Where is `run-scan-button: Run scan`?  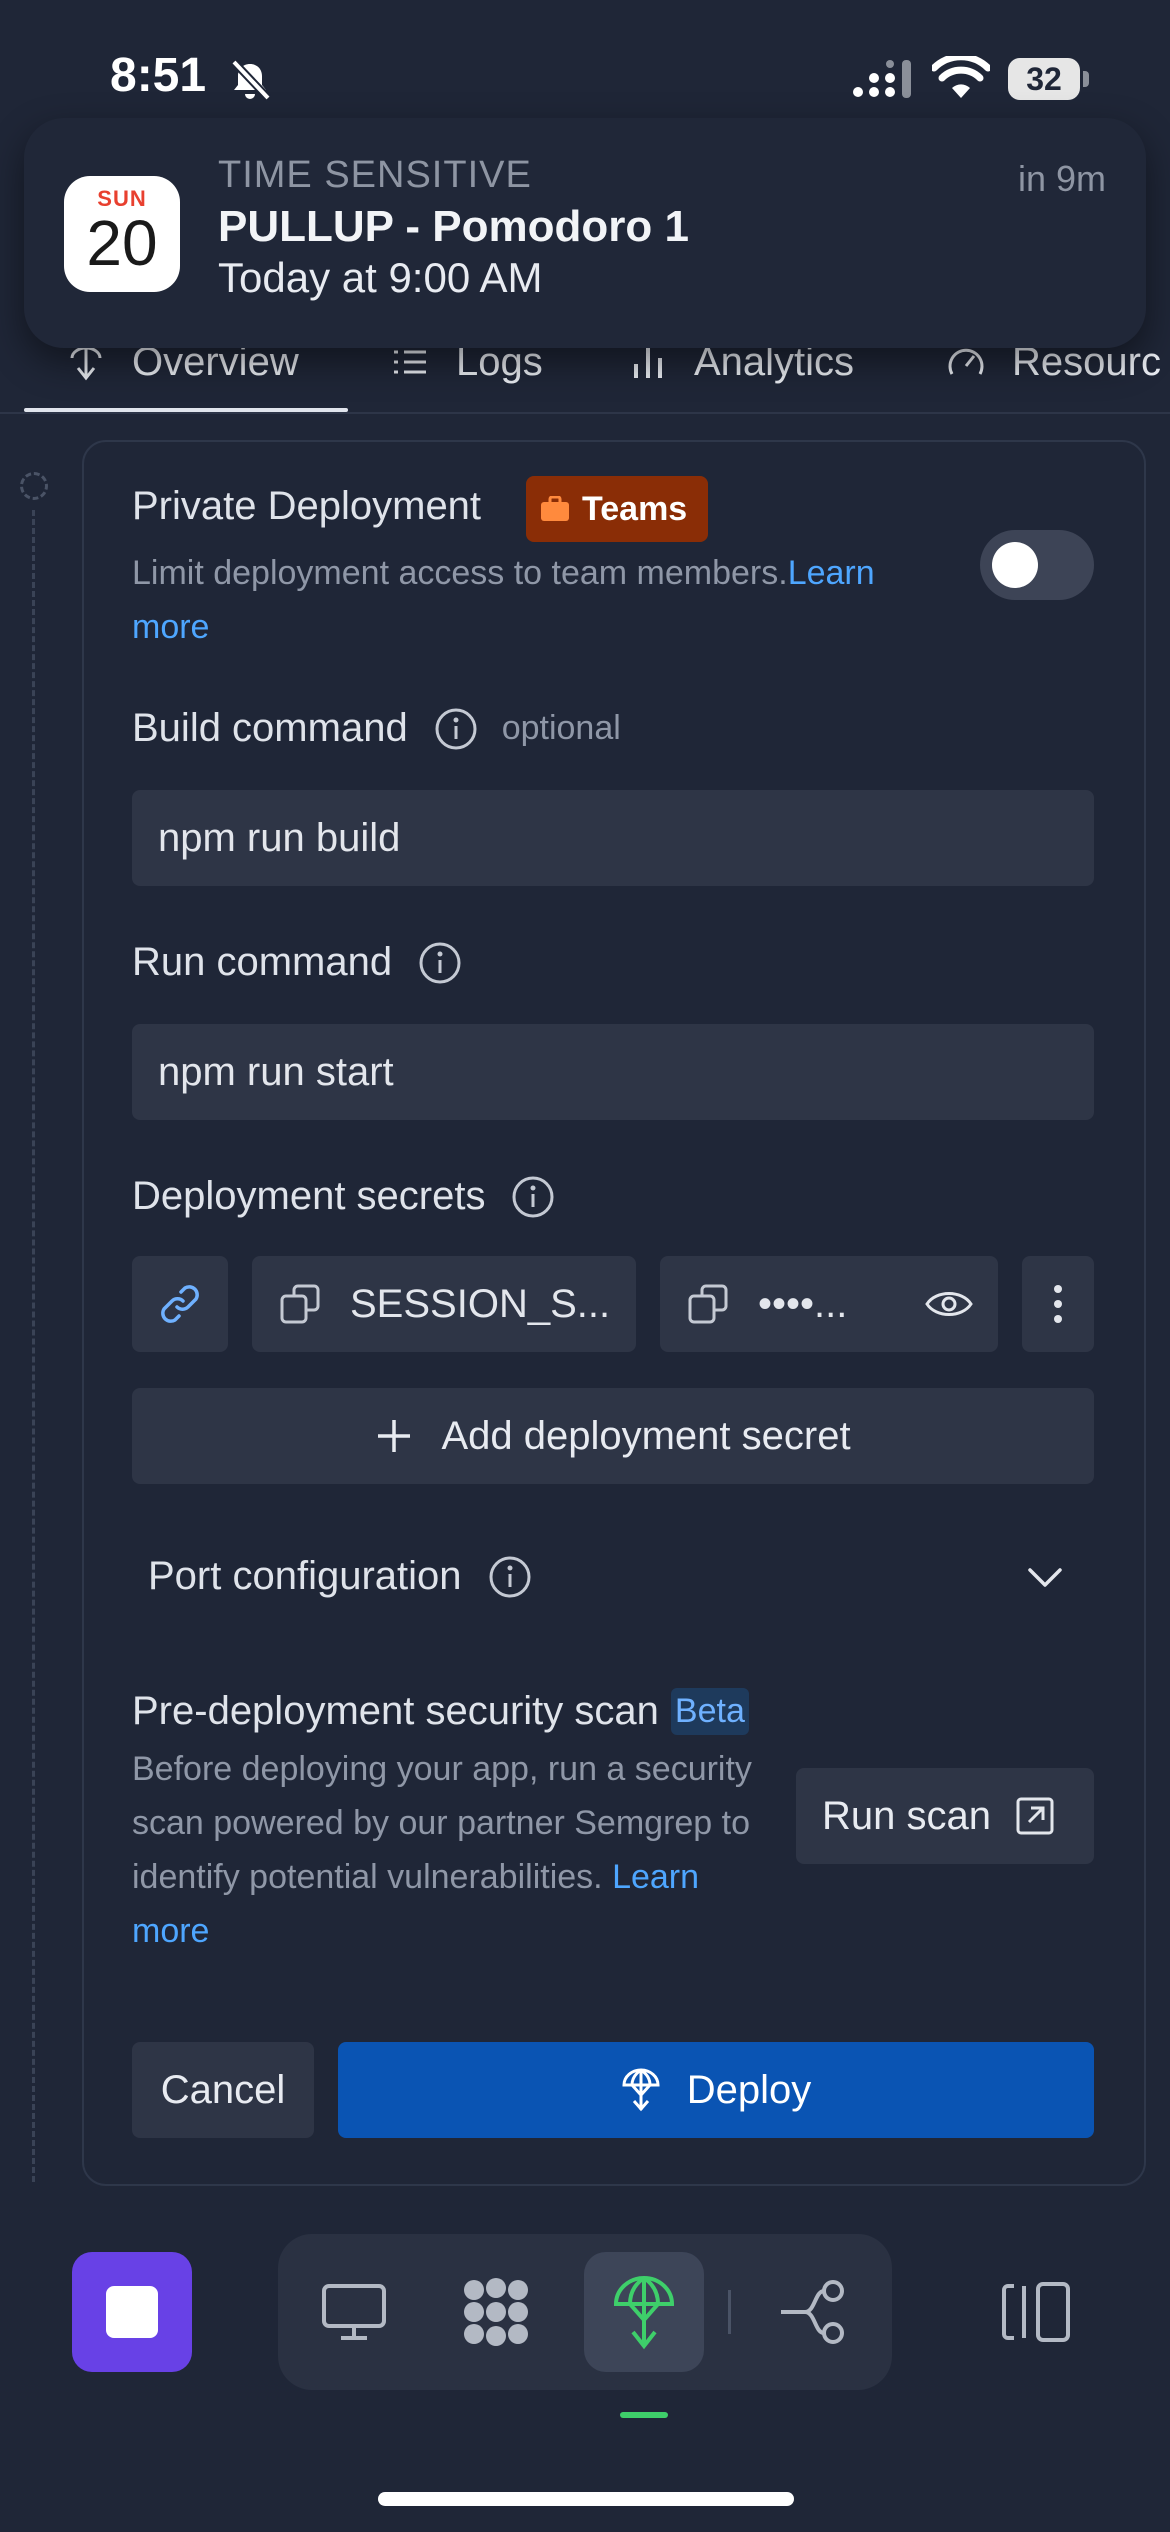
run-scan-button: Run scan is located at coordinates (945, 1816).